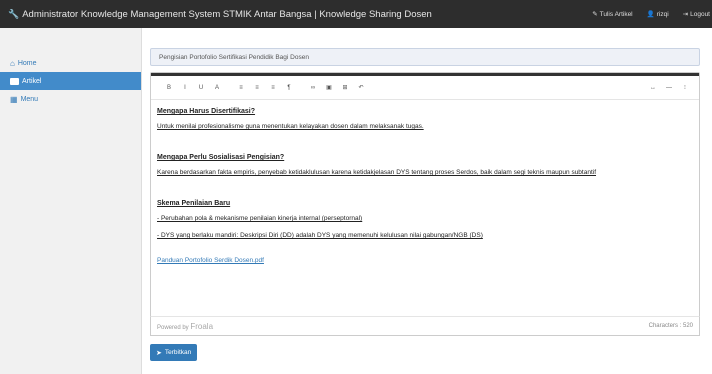 The image size is (712, 374). I want to click on content-heading: Mengapa Harus Disertifikasi?, so click(206, 111).